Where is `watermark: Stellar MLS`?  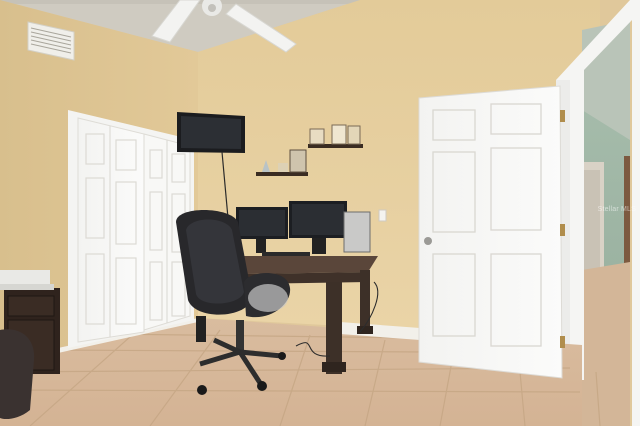 watermark: Stellar MLS is located at coordinates (616, 209).